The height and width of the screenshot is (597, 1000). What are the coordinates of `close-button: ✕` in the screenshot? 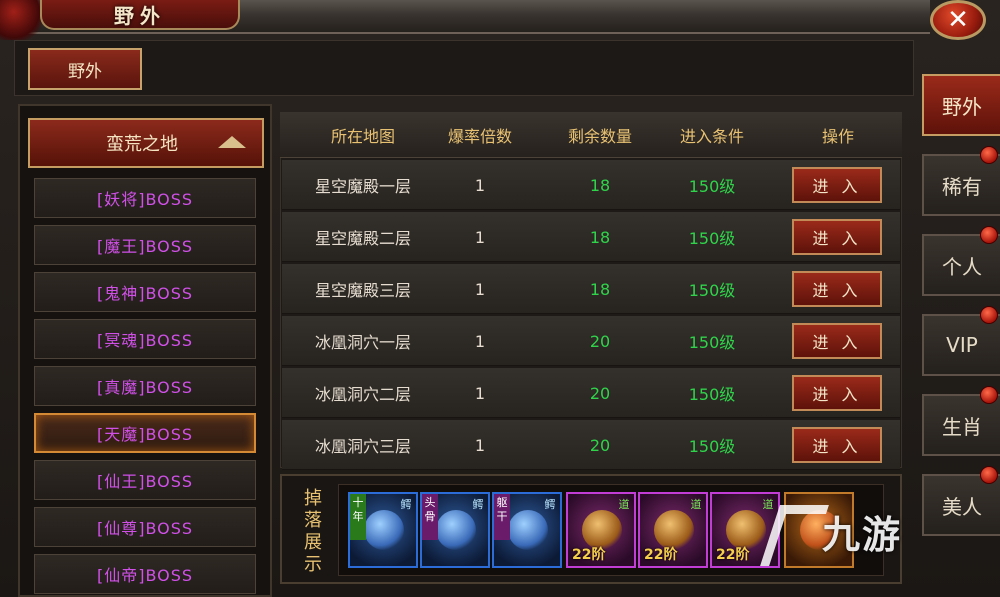 It's located at (958, 20).